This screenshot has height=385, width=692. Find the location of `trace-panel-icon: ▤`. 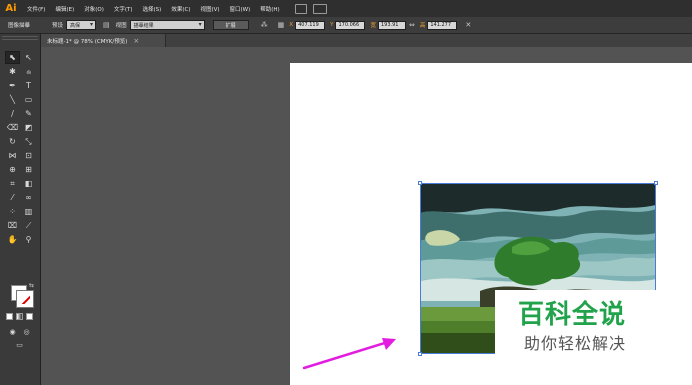

trace-panel-icon: ▤ is located at coordinates (106, 25).